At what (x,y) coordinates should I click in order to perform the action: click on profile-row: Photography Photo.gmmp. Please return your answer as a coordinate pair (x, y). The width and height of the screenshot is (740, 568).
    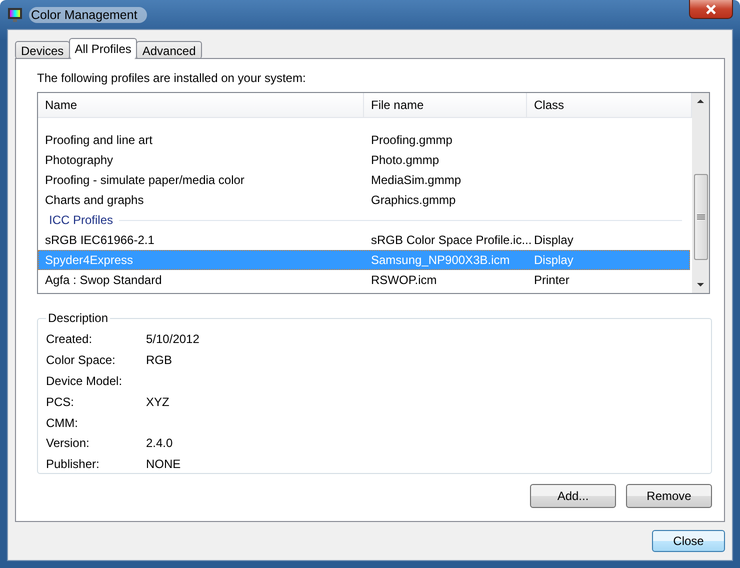
    Looking at the image, I should click on (364, 160).